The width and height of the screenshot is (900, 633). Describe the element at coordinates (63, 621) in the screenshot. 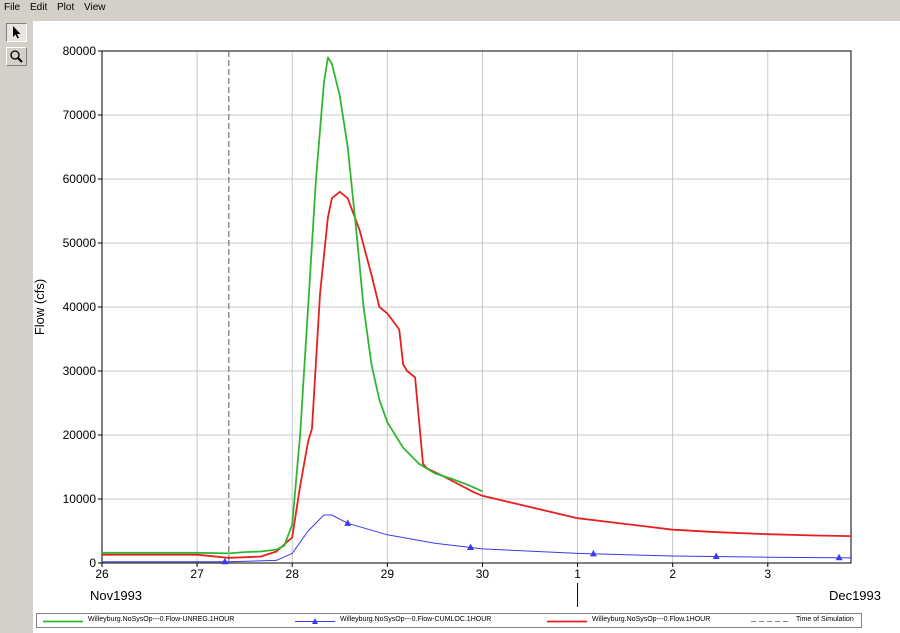

I see `legend-swatch-unreg` at that location.